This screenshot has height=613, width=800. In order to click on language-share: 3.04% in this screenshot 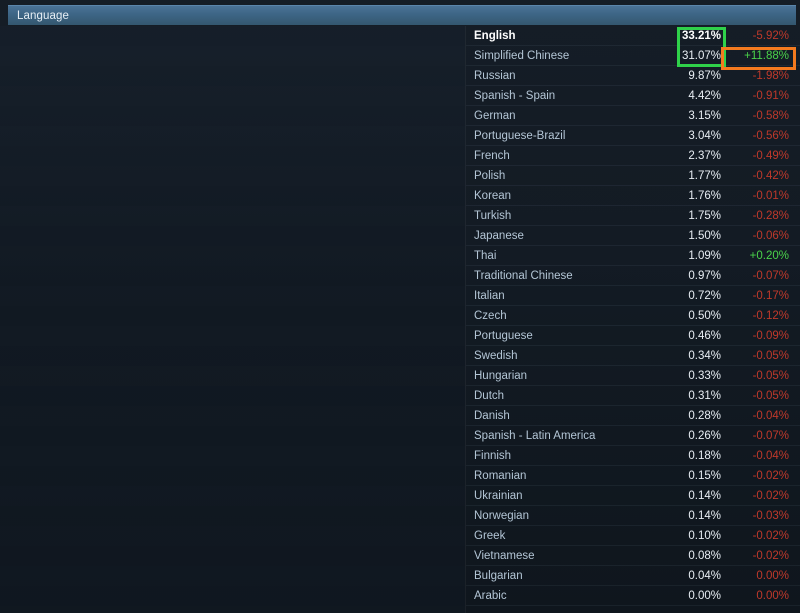, I will do `click(704, 135)`.